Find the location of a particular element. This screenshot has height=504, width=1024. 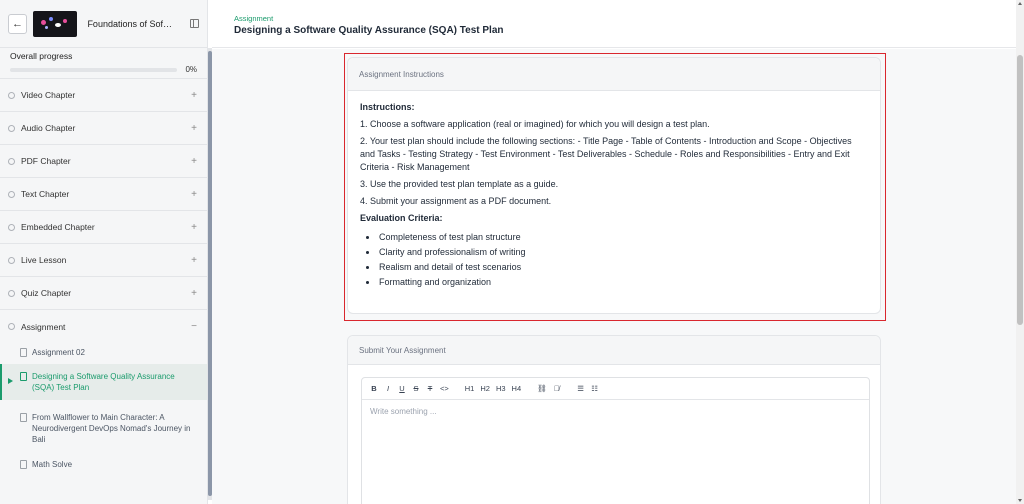

chapter-label: Video Chapter is located at coordinates (48, 95).